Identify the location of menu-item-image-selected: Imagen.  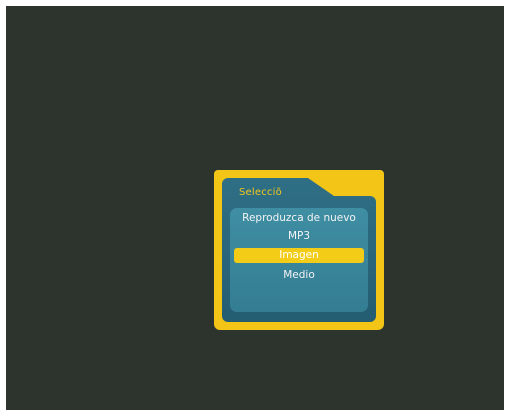
(299, 255).